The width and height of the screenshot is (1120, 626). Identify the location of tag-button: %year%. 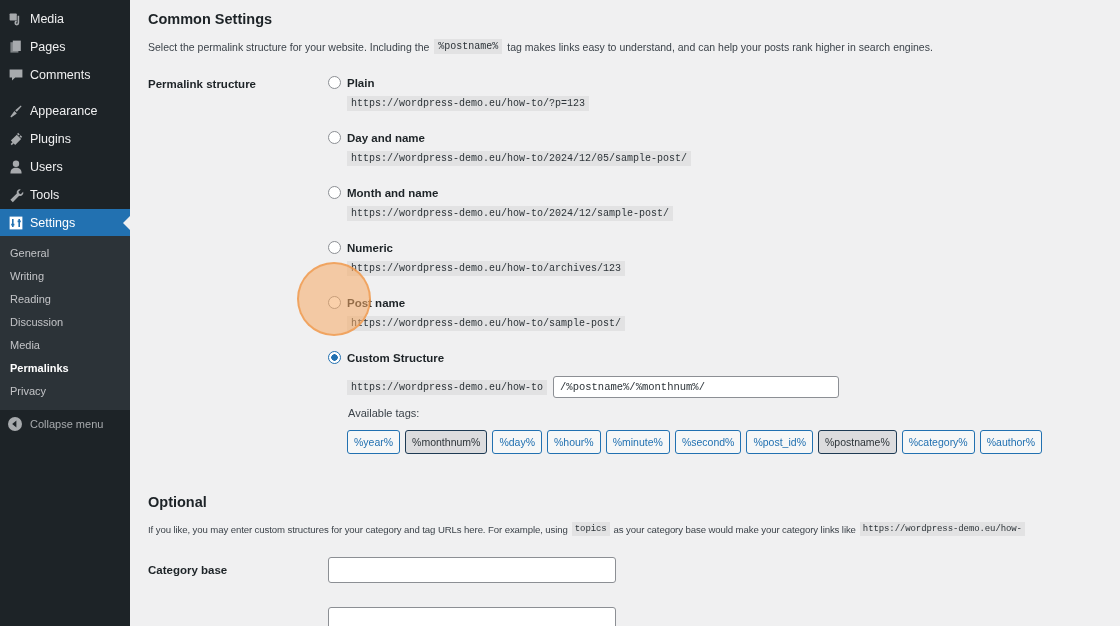
(374, 442).